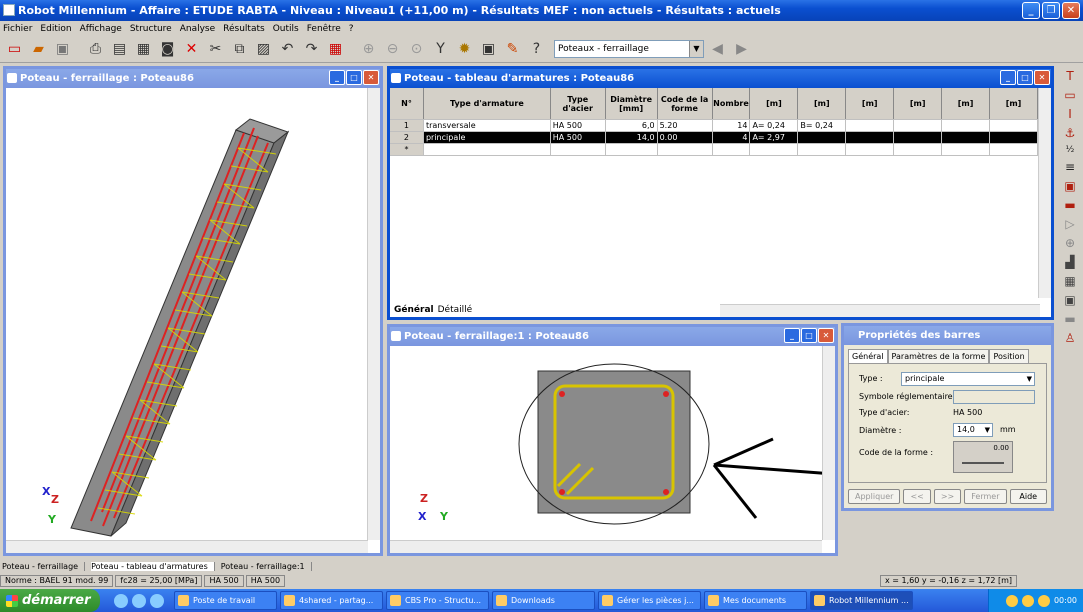 The width and height of the screenshot is (1083, 612). Describe the element at coordinates (1070, 338) in the screenshot. I see `chair-icon: ♙` at that location.